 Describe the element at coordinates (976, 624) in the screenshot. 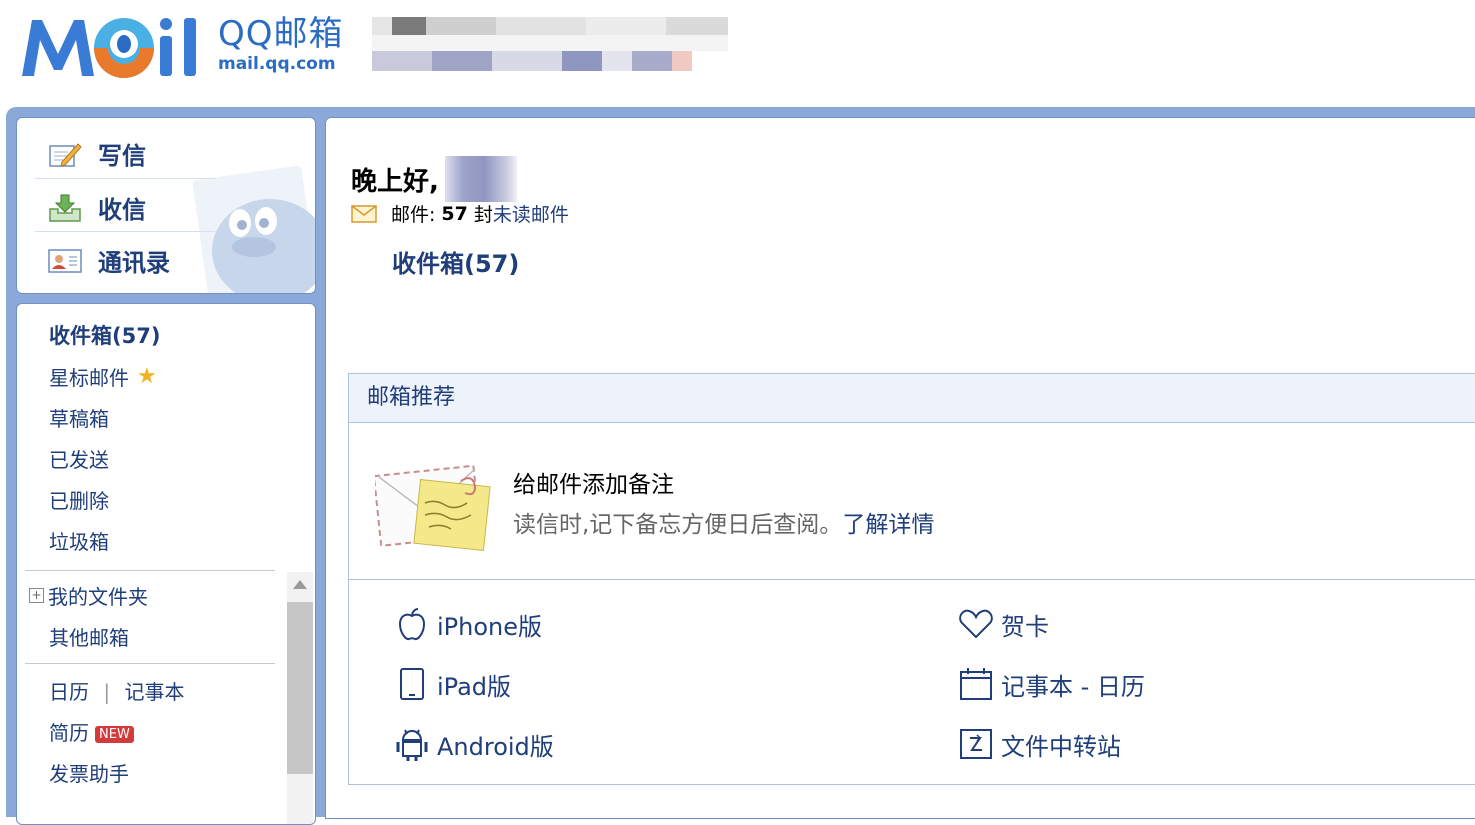

I see `heart-icon` at that location.